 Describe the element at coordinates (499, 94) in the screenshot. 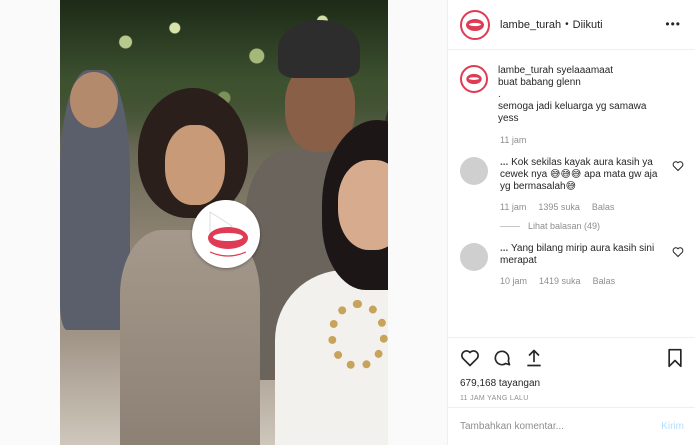

I see `caption-line: .` at that location.